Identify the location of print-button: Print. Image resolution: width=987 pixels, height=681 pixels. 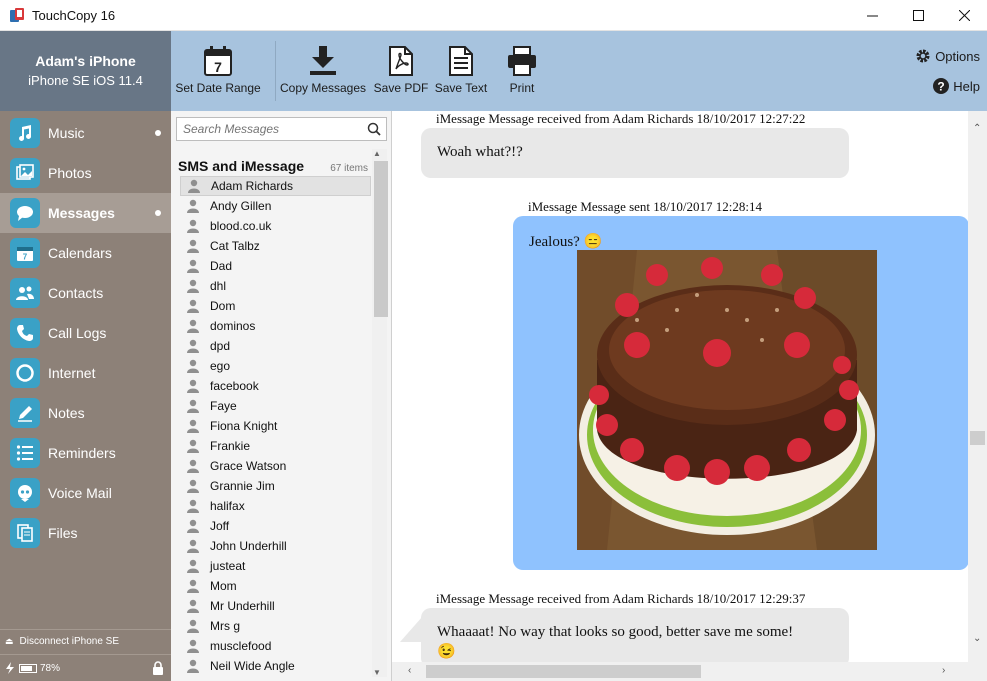
(522, 71).